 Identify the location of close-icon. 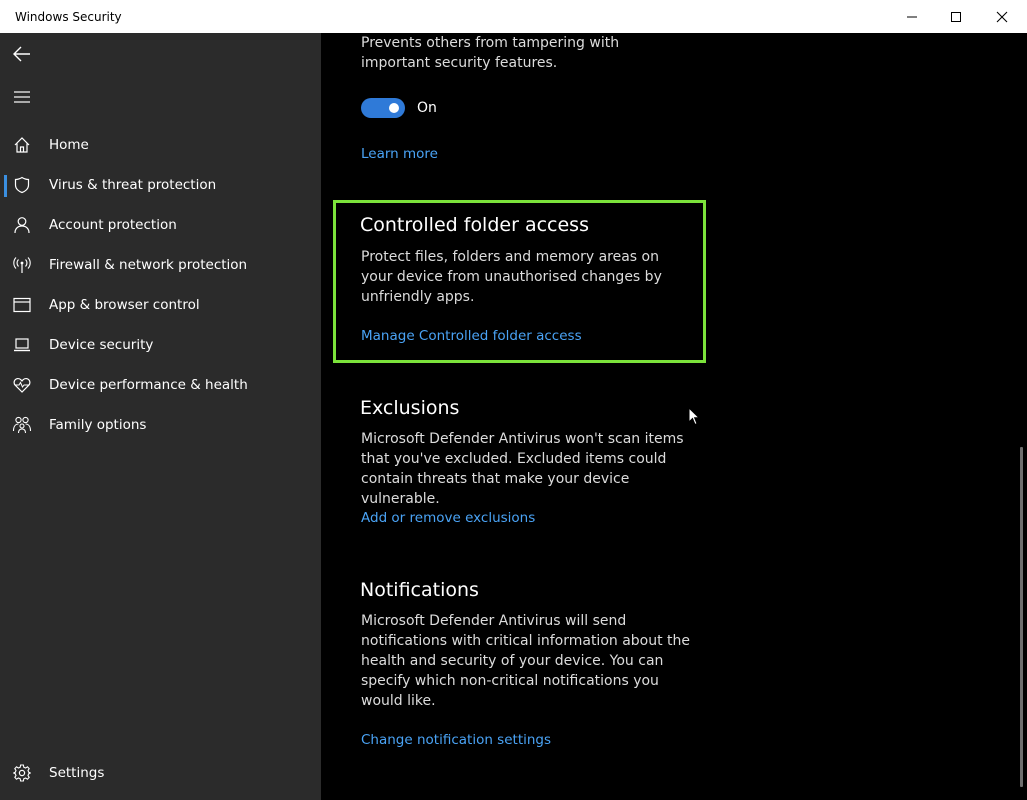
(1002, 16).